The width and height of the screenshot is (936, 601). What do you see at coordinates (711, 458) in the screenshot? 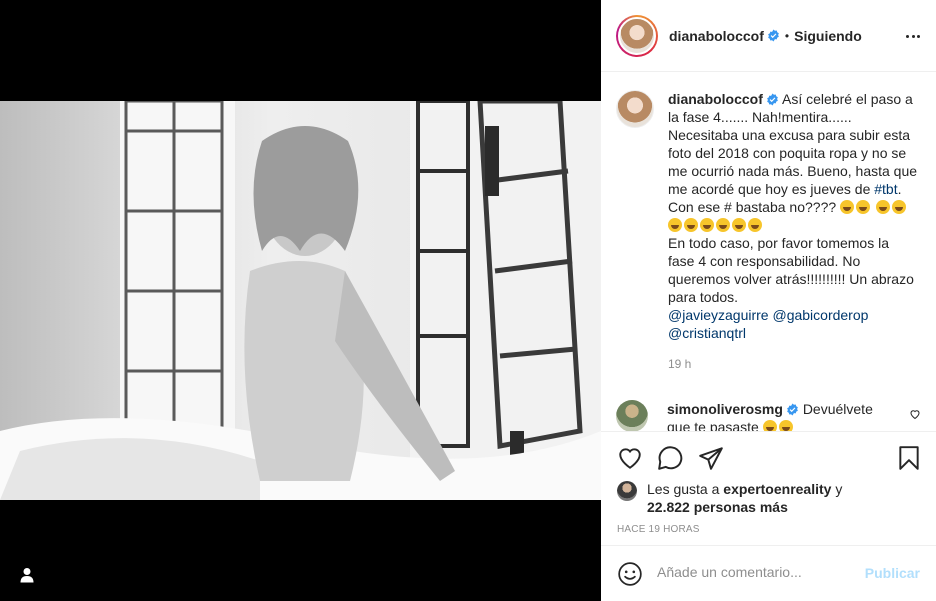
I see `share-icon` at bounding box center [711, 458].